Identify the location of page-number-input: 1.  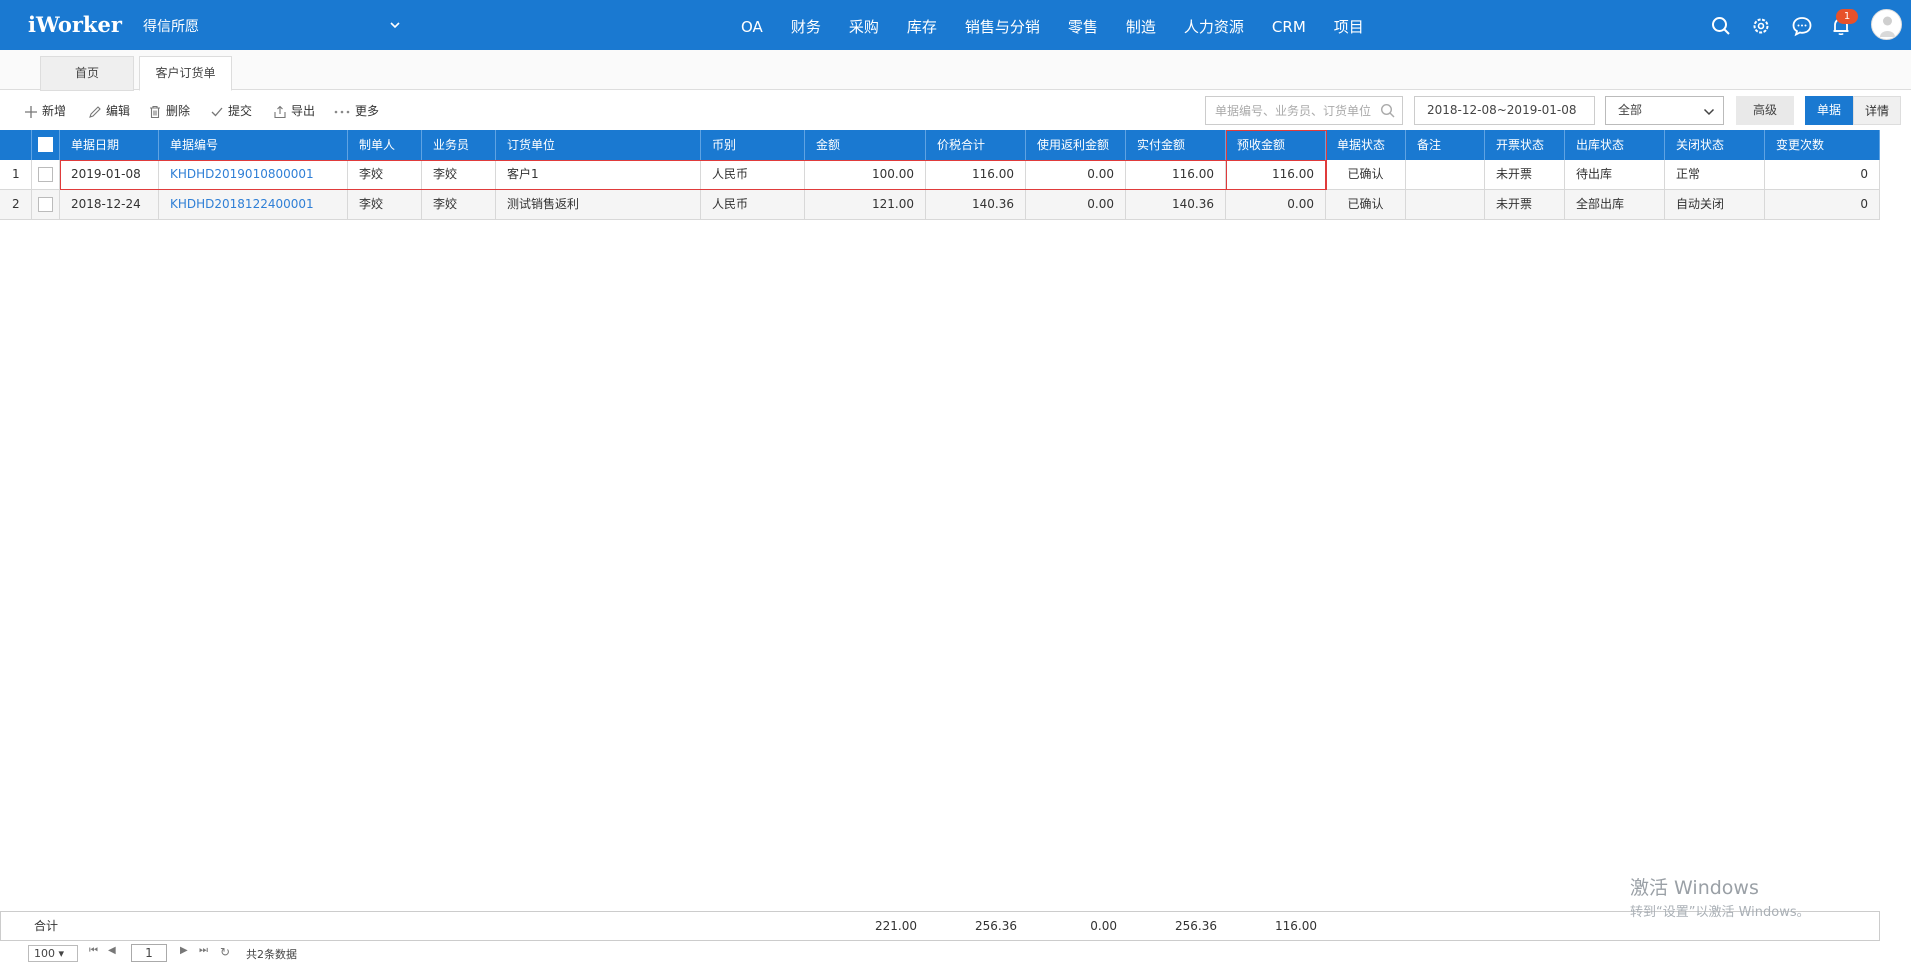
(149, 953).